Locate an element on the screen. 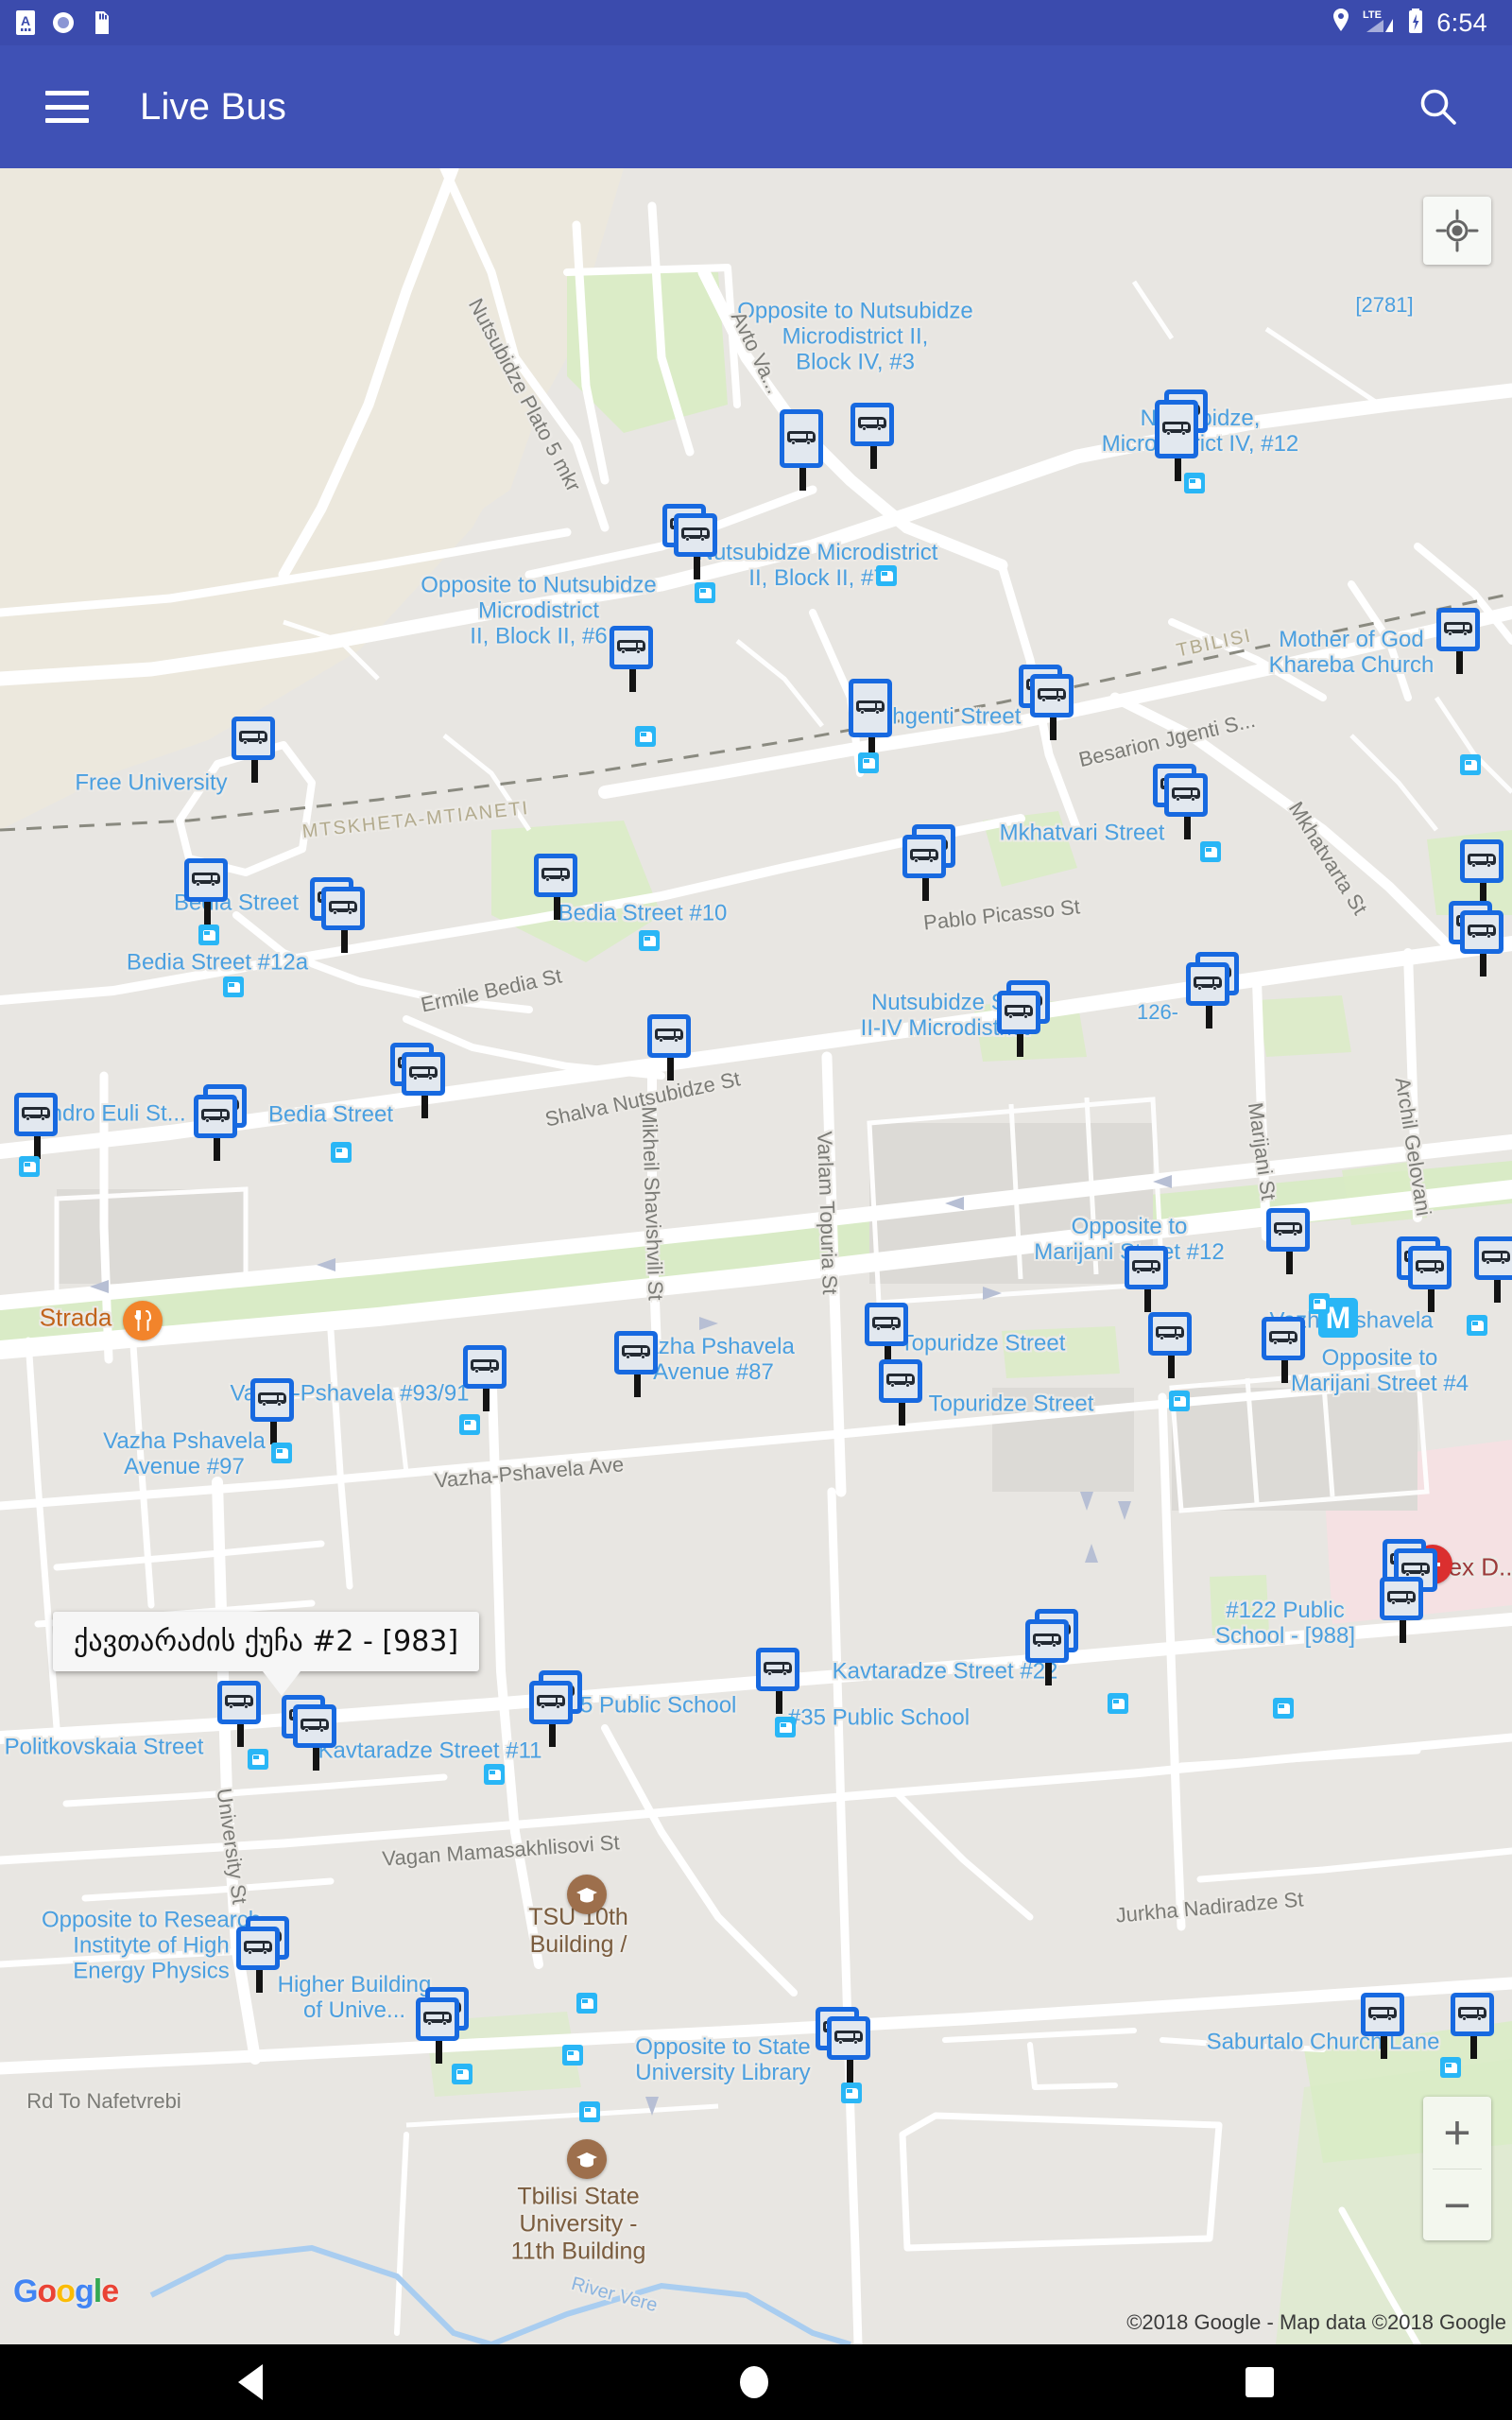 This screenshot has height=2420, width=1512. back-triangle-icon is located at coordinates (251, 2382).